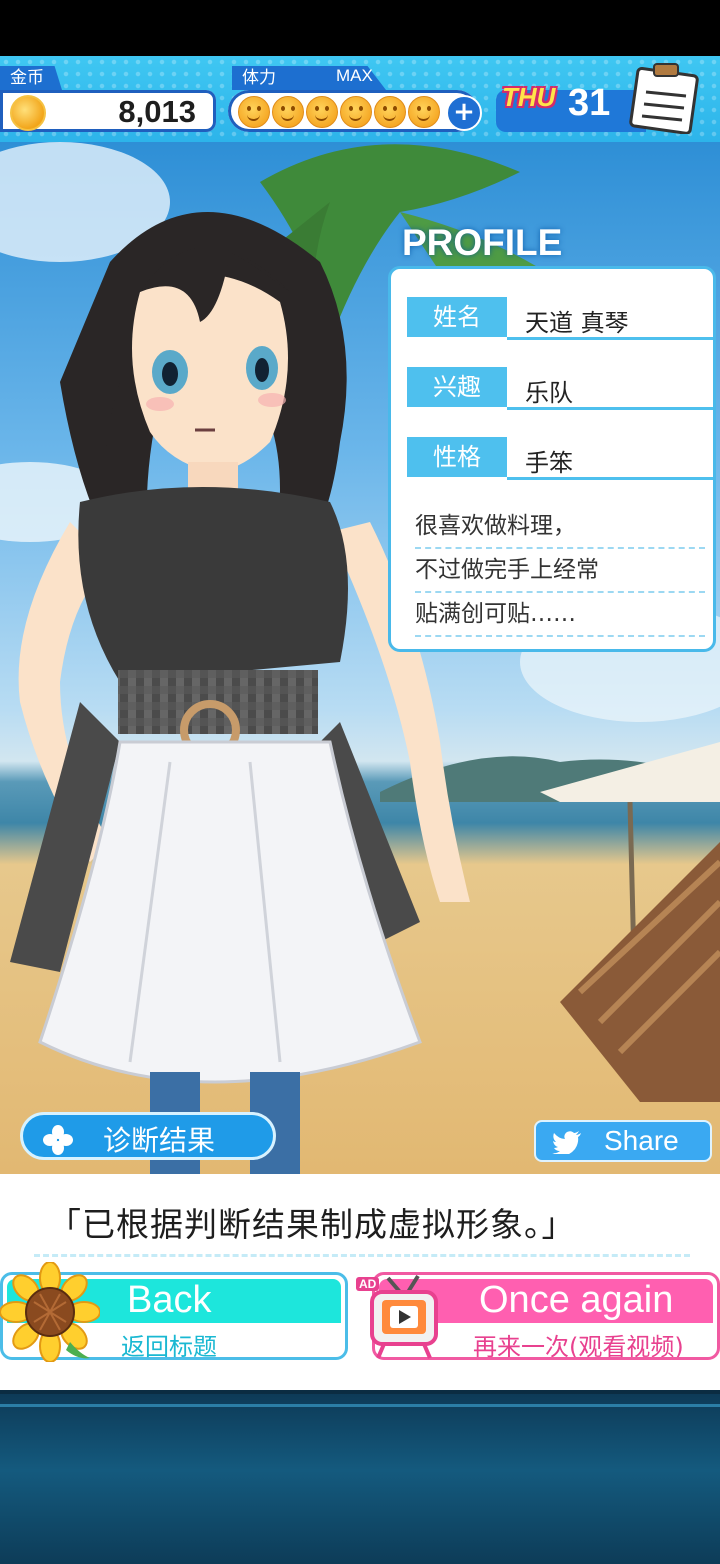 This screenshot has height=1564, width=720. I want to click on profile-row-personality: 性格 手笨, so click(560, 459).